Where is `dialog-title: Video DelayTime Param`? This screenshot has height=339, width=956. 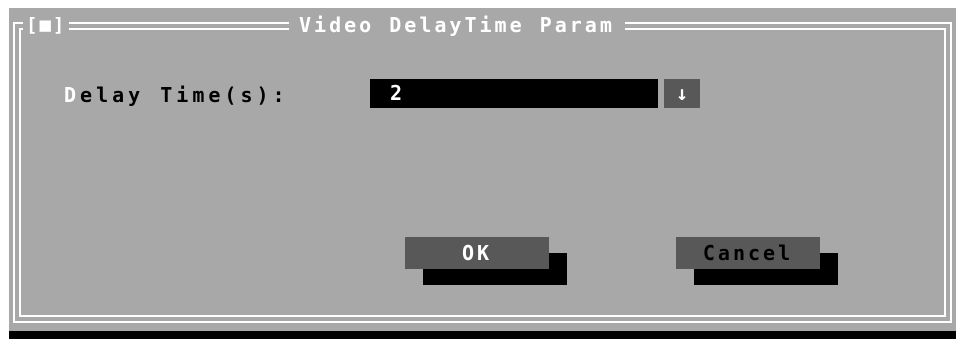
dialog-title: Video DelayTime Param is located at coordinates (457, 25).